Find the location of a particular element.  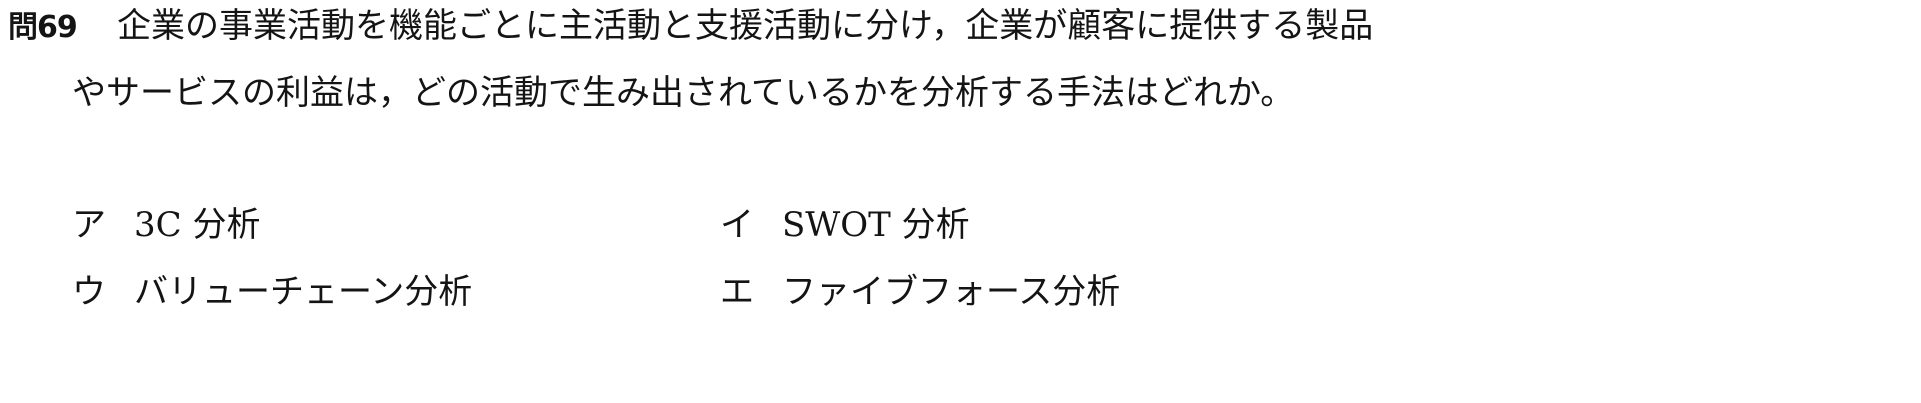

question-text-line-2: やサービスの利益は，どの活動で生み出されているかを分析する手法はどれか。 is located at coordinates (683, 93).